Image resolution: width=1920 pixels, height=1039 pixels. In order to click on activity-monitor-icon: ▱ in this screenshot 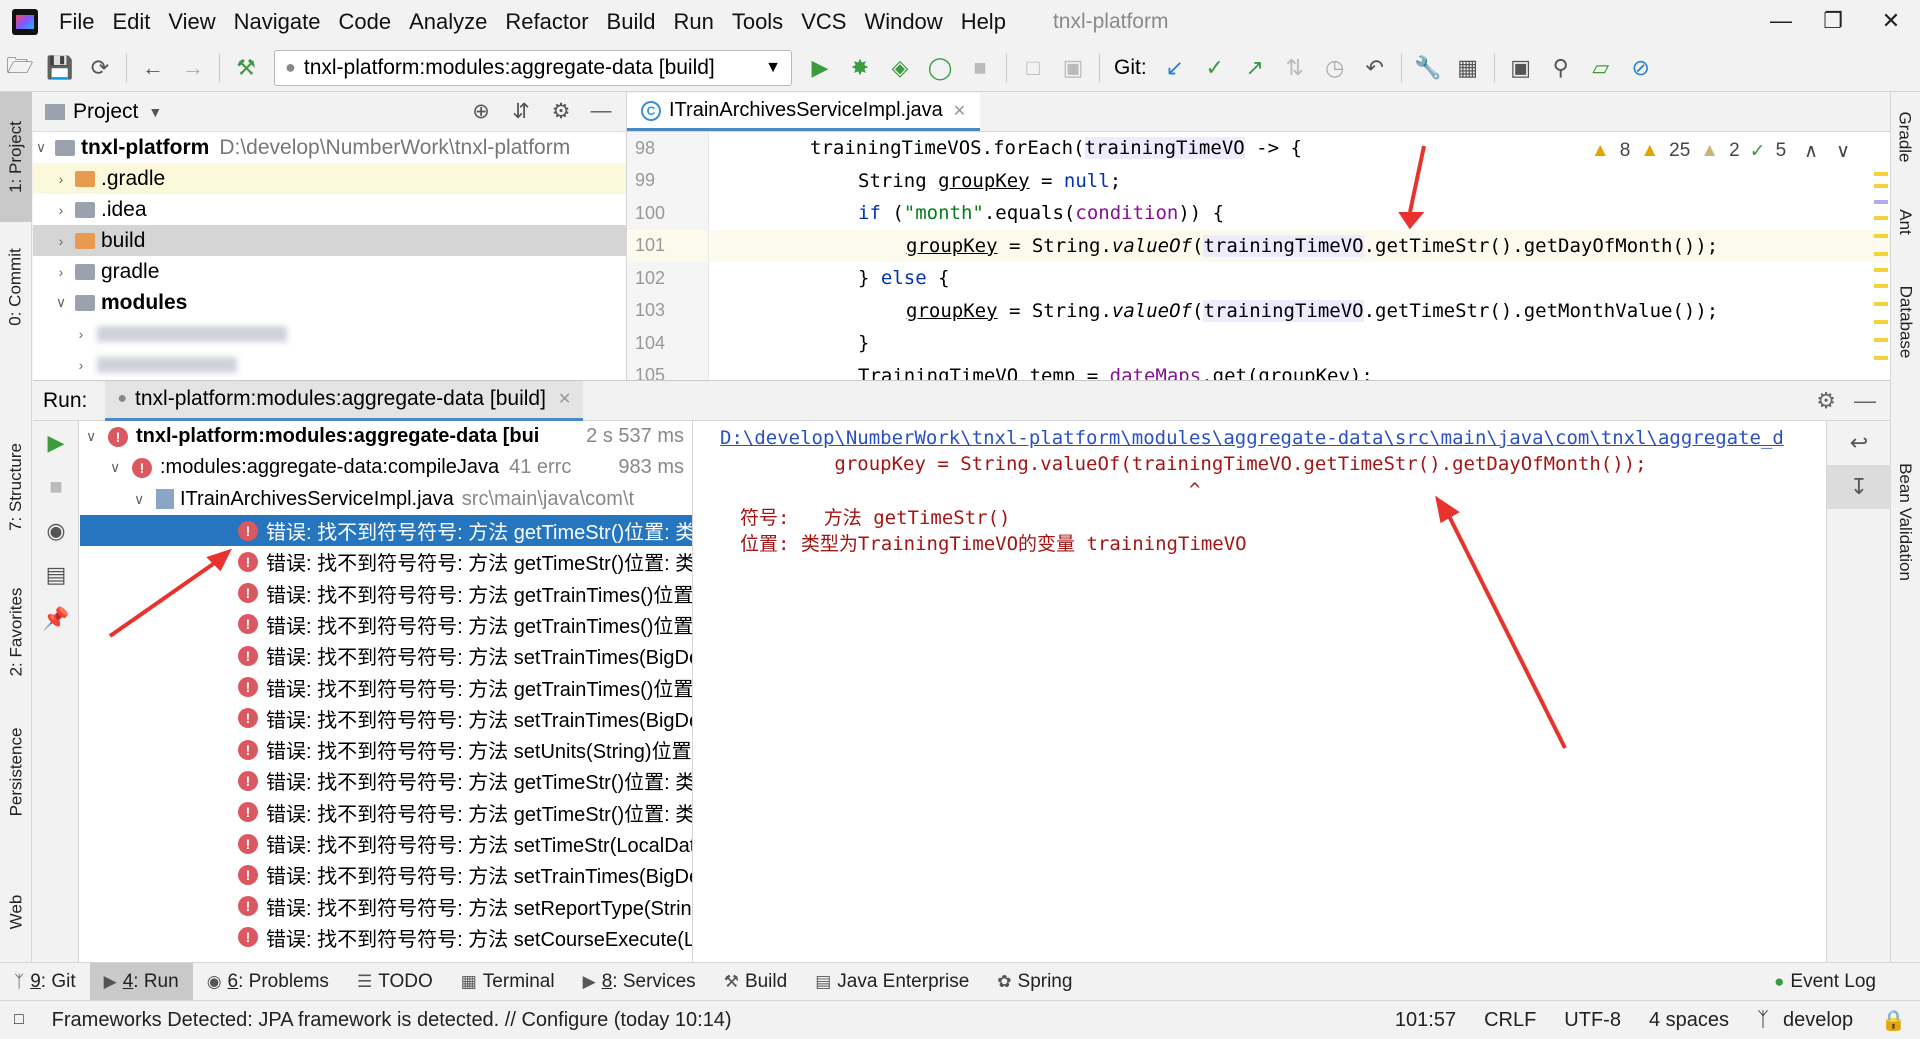, I will do `click(1601, 68)`.